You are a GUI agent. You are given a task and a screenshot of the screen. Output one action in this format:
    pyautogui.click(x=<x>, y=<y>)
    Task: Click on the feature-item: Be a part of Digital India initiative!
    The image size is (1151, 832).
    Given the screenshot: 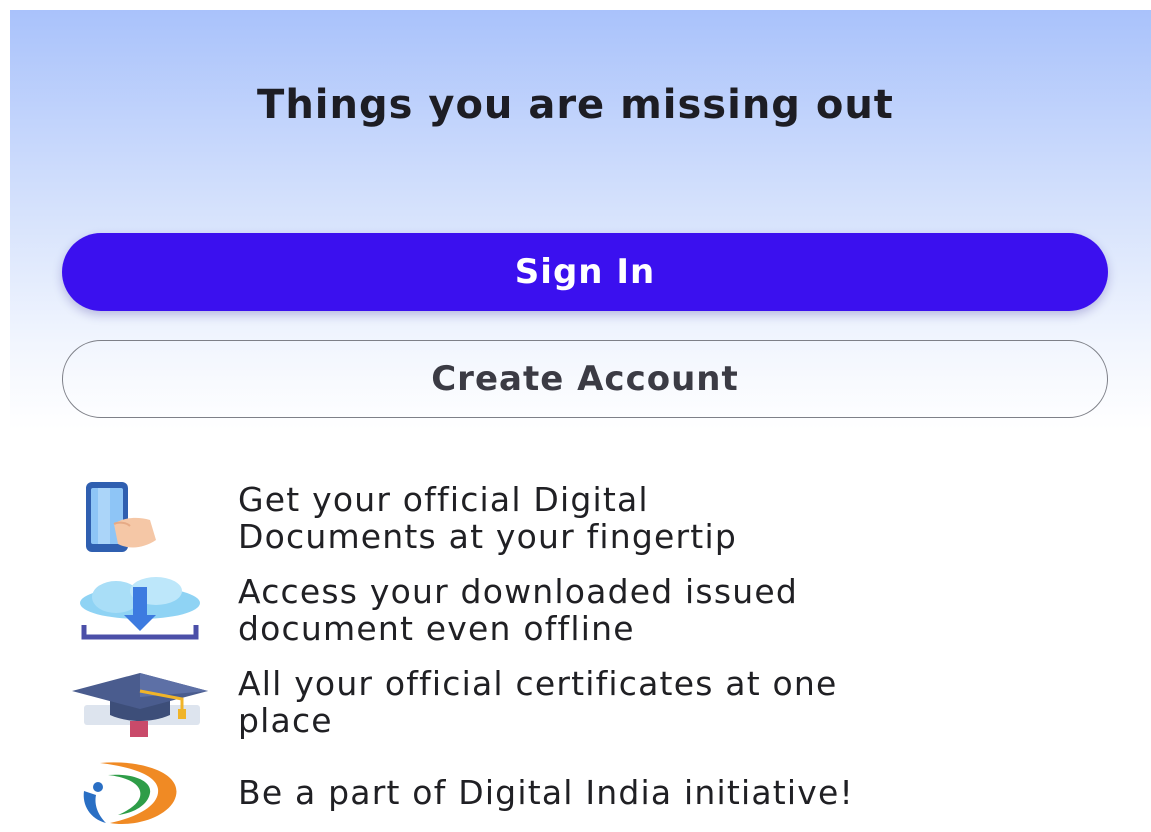 What is the action you would take?
    pyautogui.click(x=600, y=792)
    